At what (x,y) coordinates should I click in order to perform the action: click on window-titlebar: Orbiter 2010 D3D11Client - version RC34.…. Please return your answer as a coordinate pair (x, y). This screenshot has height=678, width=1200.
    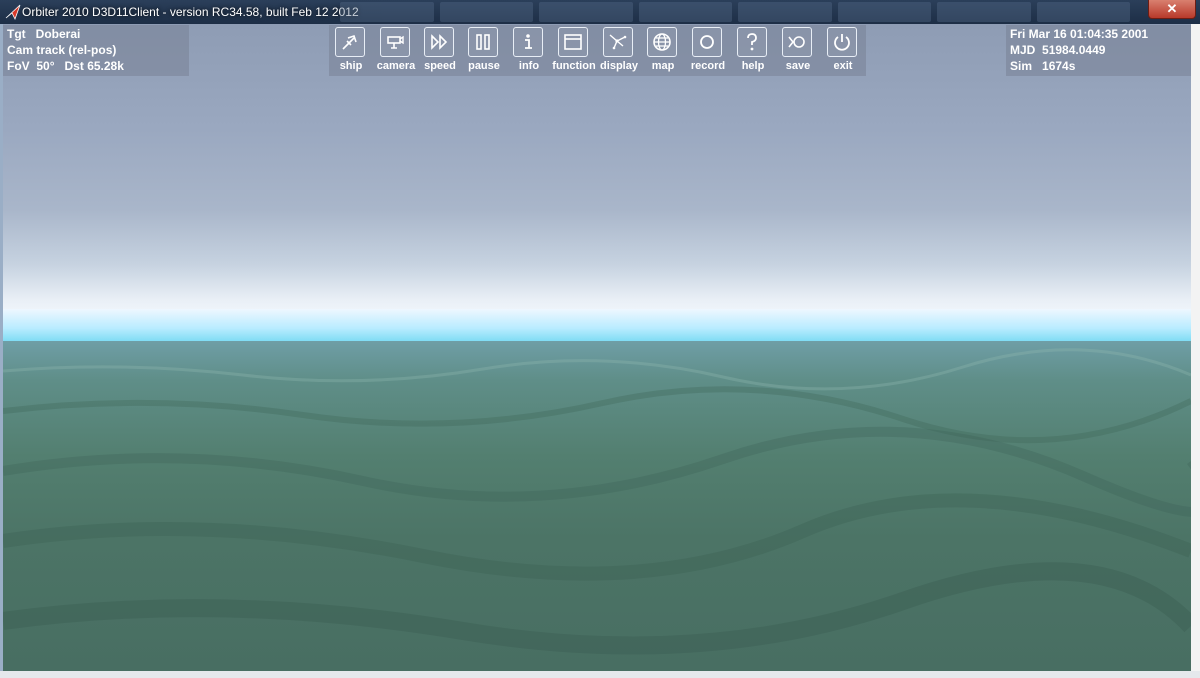
    Looking at the image, I should click on (600, 12).